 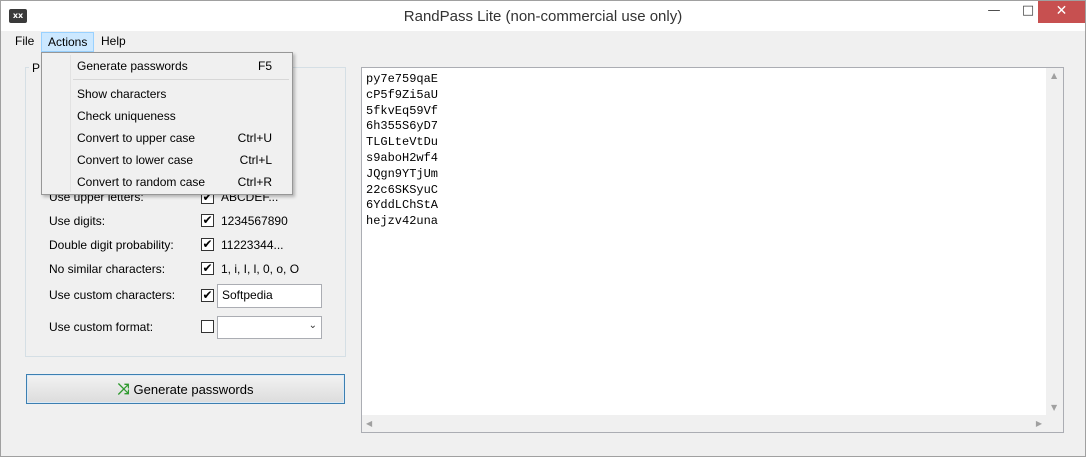 What do you see at coordinates (1054, 75) in the screenshot?
I see `scroll-up-icon: ▲` at bounding box center [1054, 75].